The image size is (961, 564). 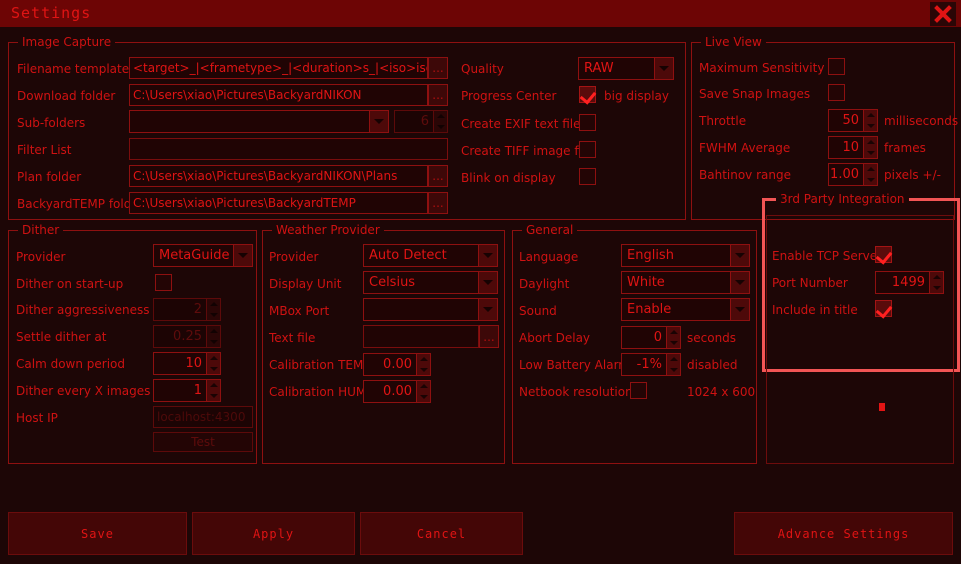 What do you see at coordinates (213, 363) in the screenshot?
I see `calm-down-period-stepper` at bounding box center [213, 363].